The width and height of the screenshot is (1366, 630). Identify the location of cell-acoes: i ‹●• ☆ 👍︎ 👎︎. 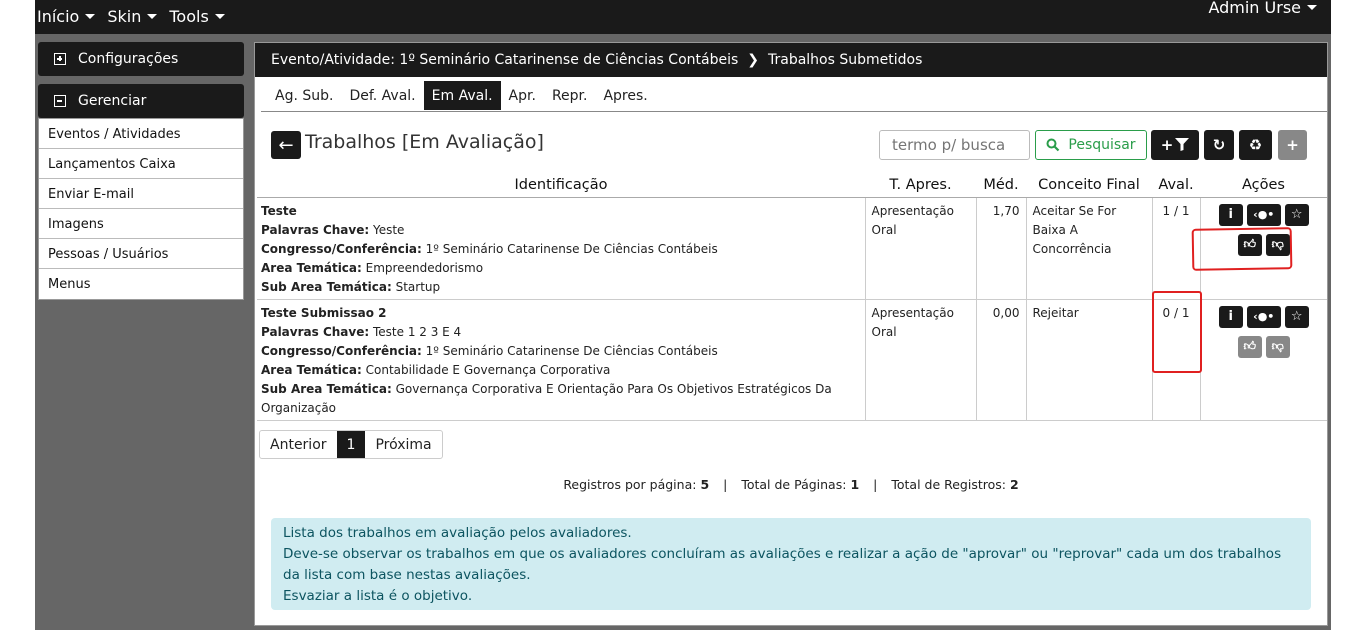
(1263, 360).